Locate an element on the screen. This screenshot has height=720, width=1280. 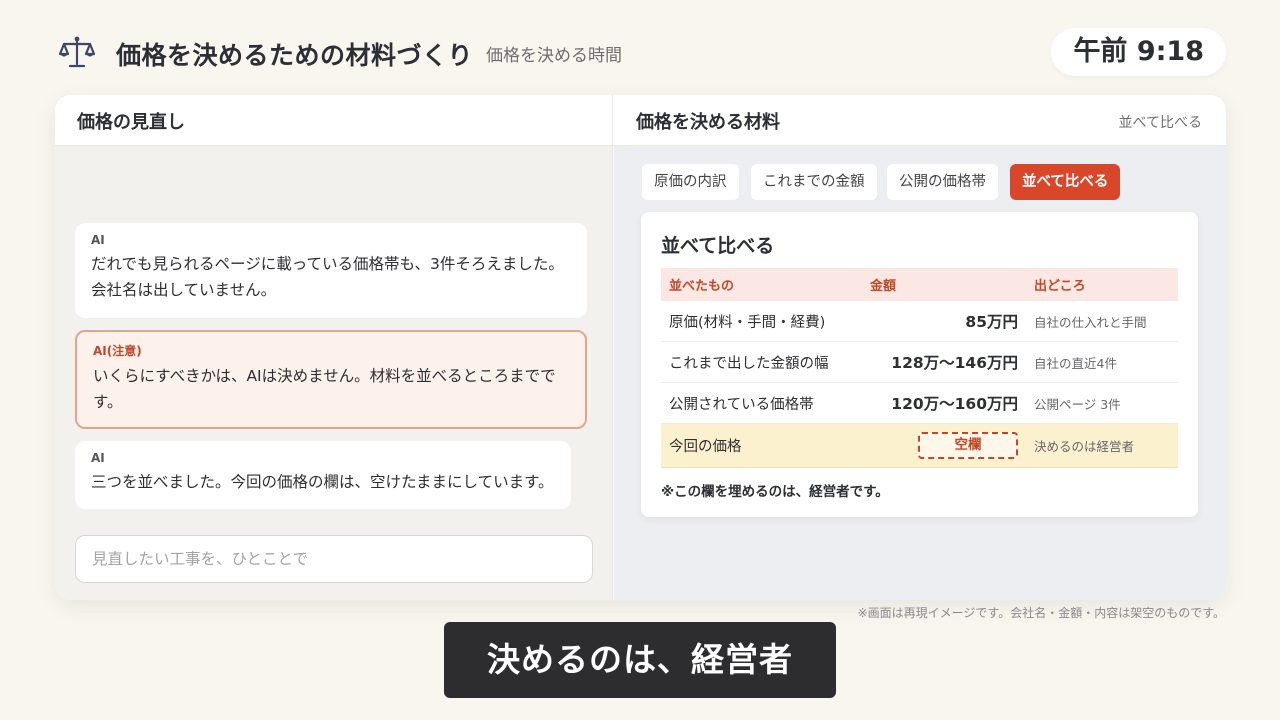
compare-link: 並べて比べる is located at coordinates (1160, 122).